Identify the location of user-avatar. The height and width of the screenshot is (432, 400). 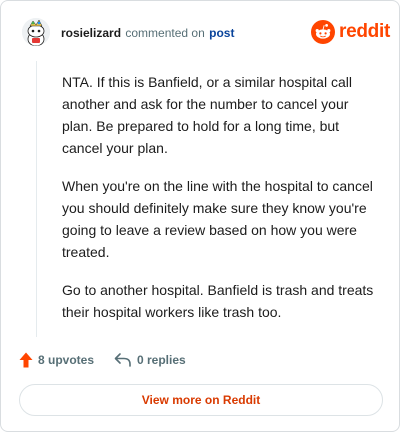
(36, 32).